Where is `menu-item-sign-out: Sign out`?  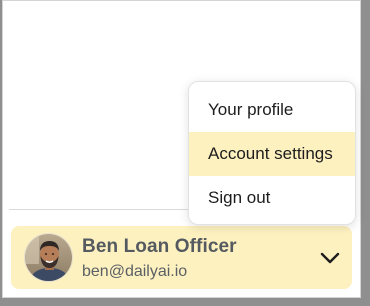
menu-item-sign-out: Sign out is located at coordinates (272, 198).